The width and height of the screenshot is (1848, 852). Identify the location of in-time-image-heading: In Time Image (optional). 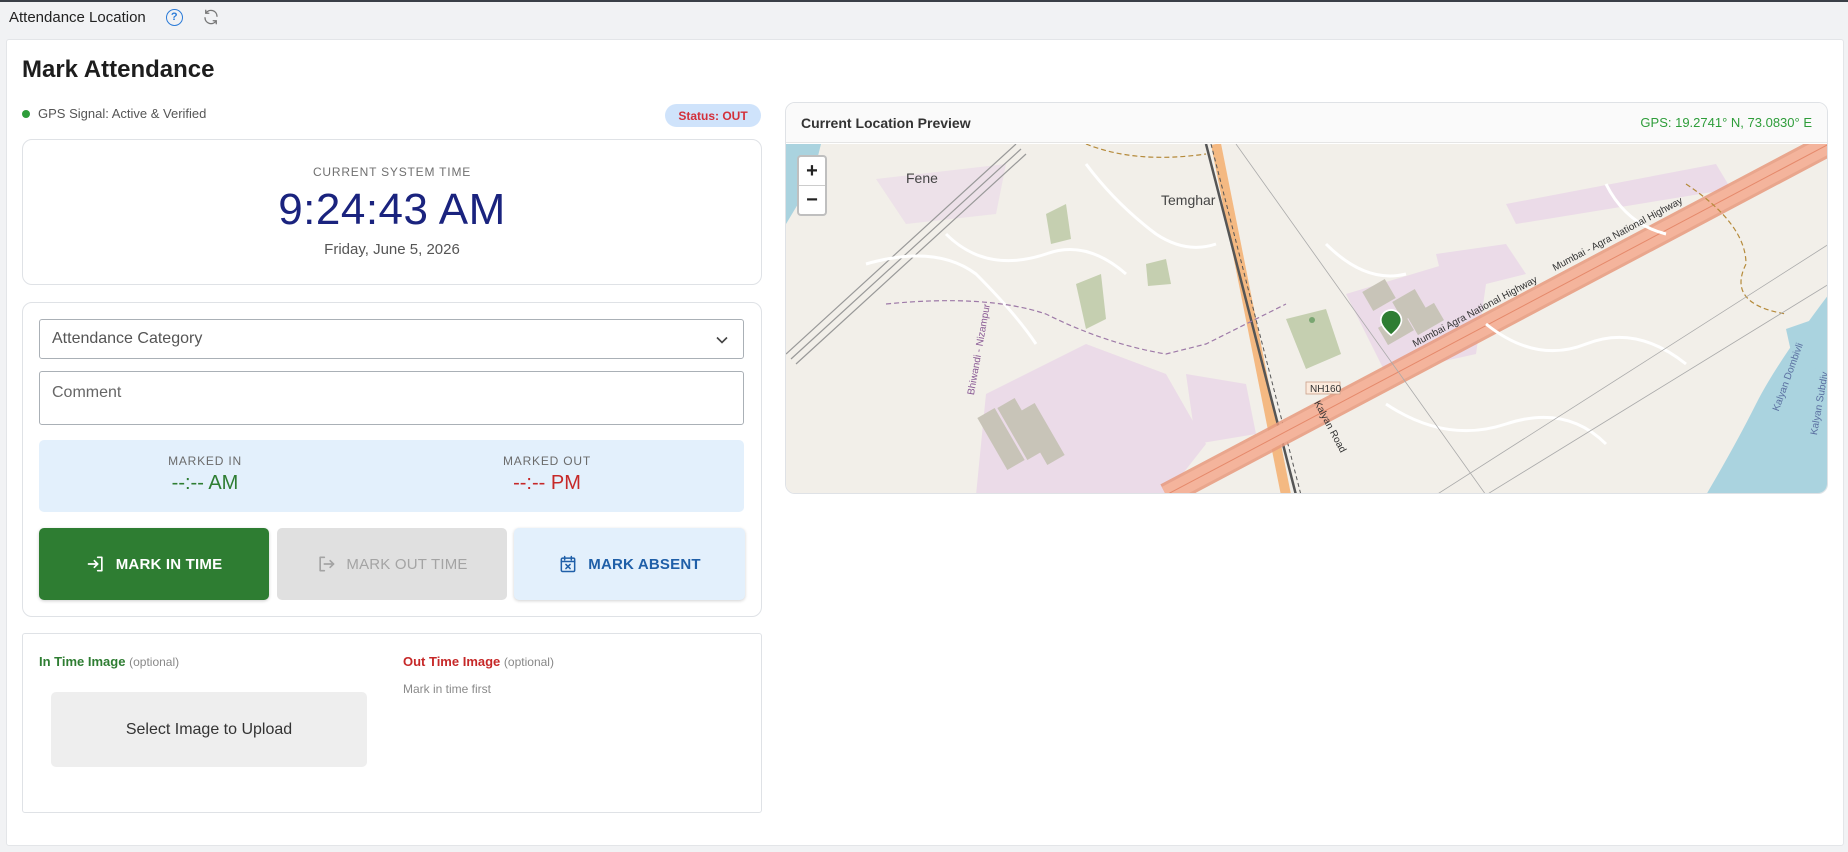
(109, 661).